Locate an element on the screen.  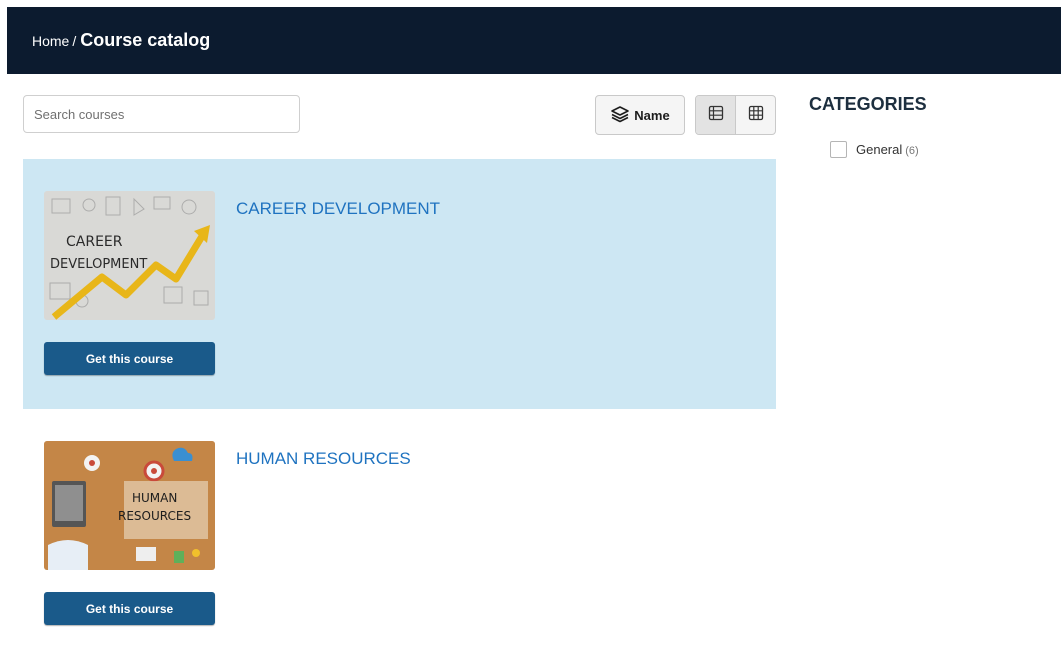
category-item-general: General (6) is located at coordinates (874, 149).